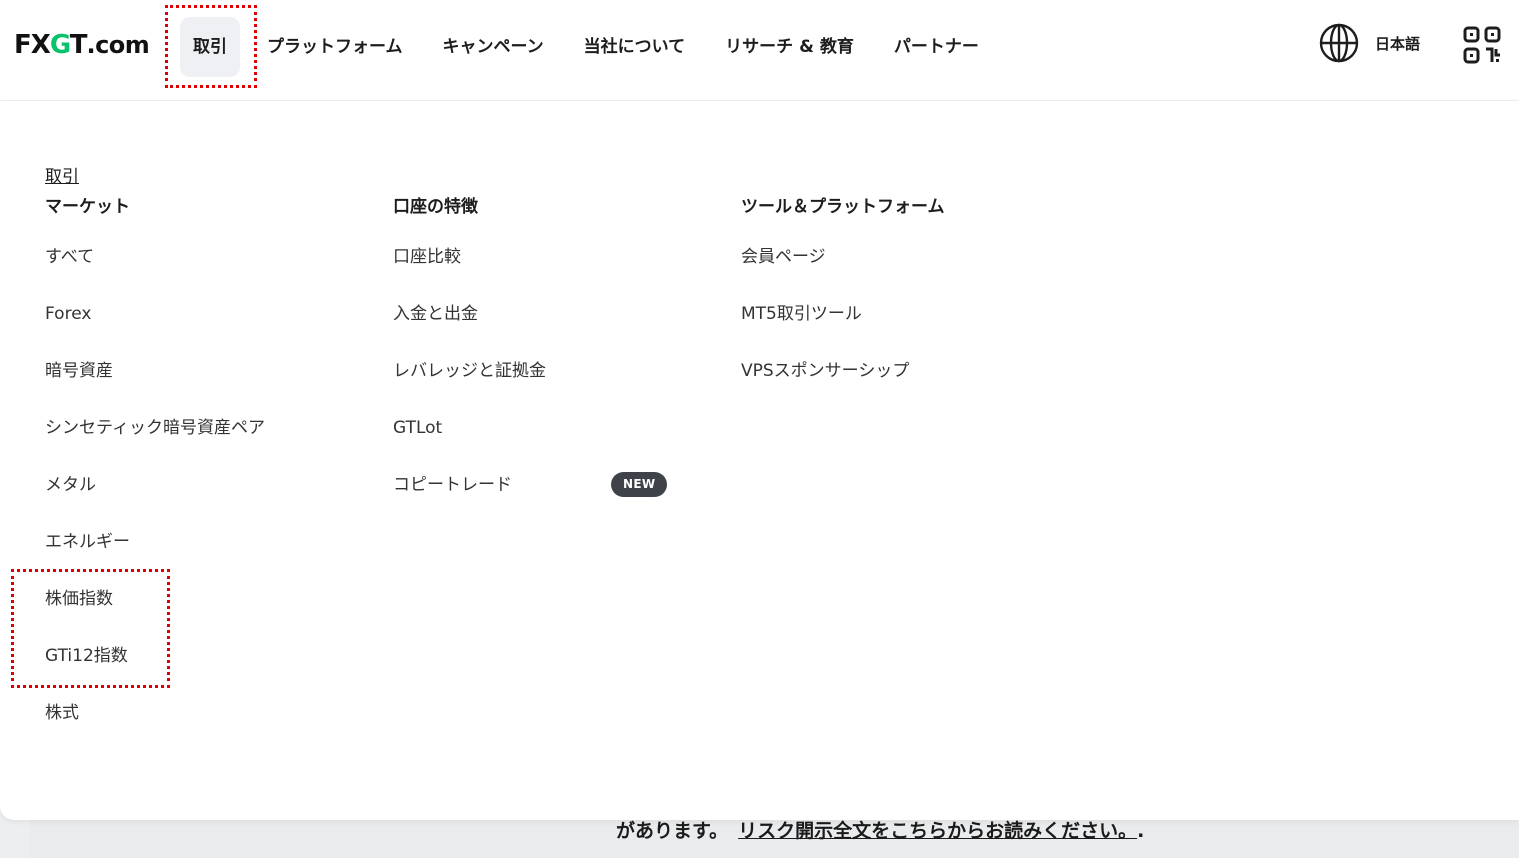  Describe the element at coordinates (155, 485) in the screenshot. I see `menu-item-metals: メタル` at that location.